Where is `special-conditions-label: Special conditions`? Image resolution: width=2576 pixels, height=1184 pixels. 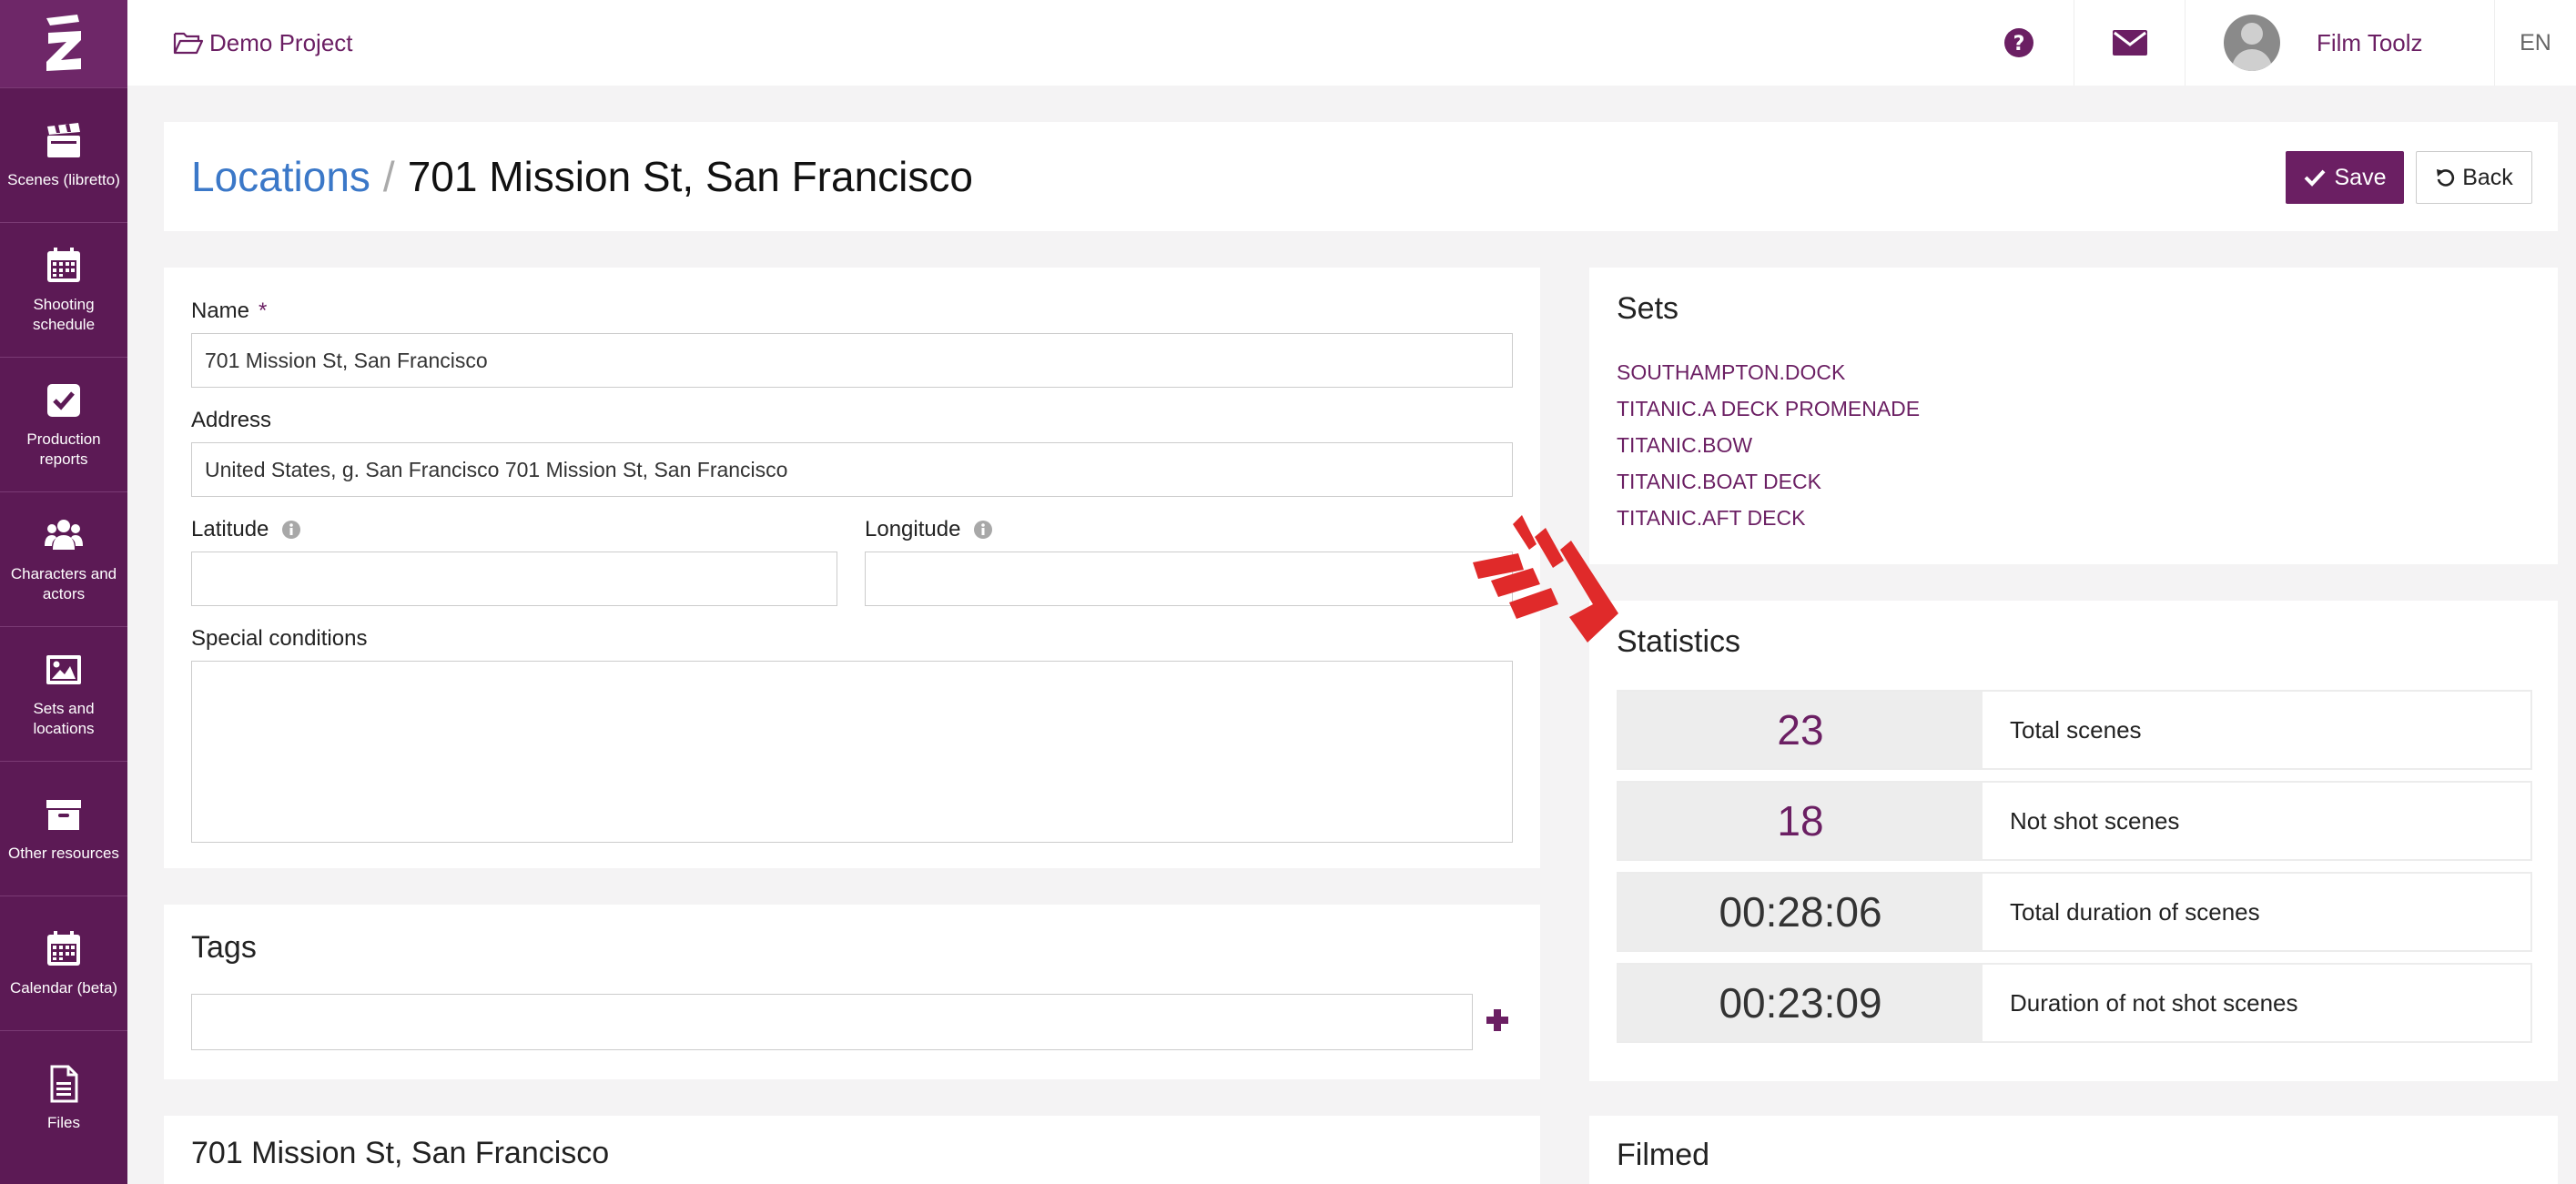 special-conditions-label: Special conditions is located at coordinates (279, 638).